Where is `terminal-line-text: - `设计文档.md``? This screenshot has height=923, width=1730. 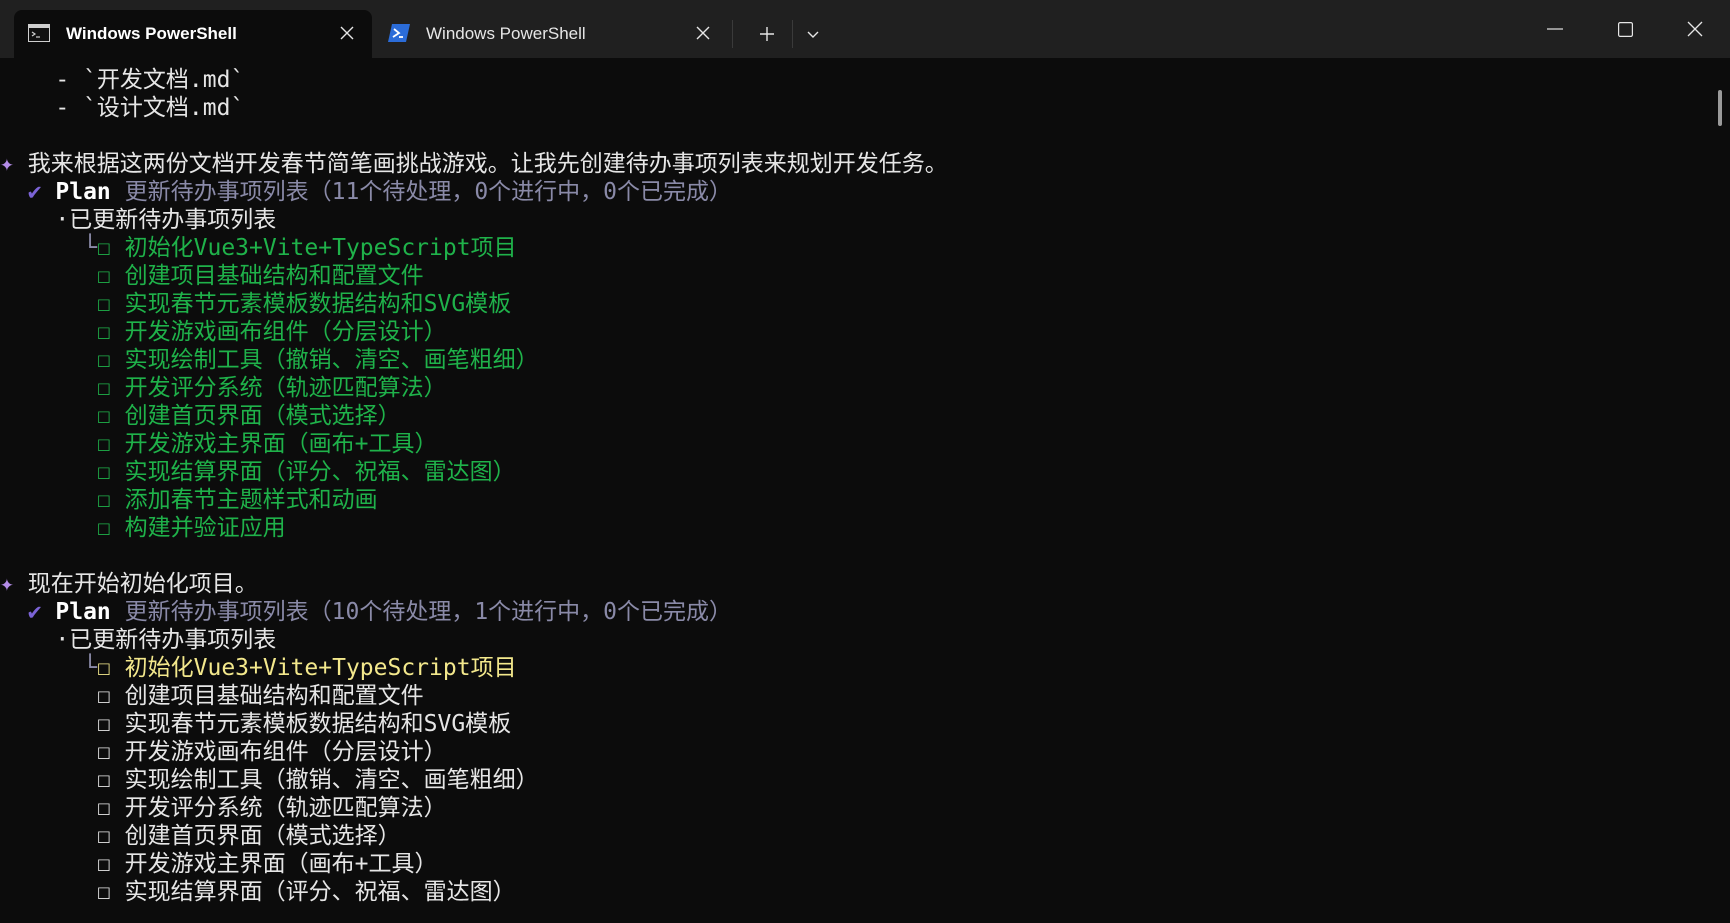
terminal-line-text: - `设计文档.md` is located at coordinates (122, 108).